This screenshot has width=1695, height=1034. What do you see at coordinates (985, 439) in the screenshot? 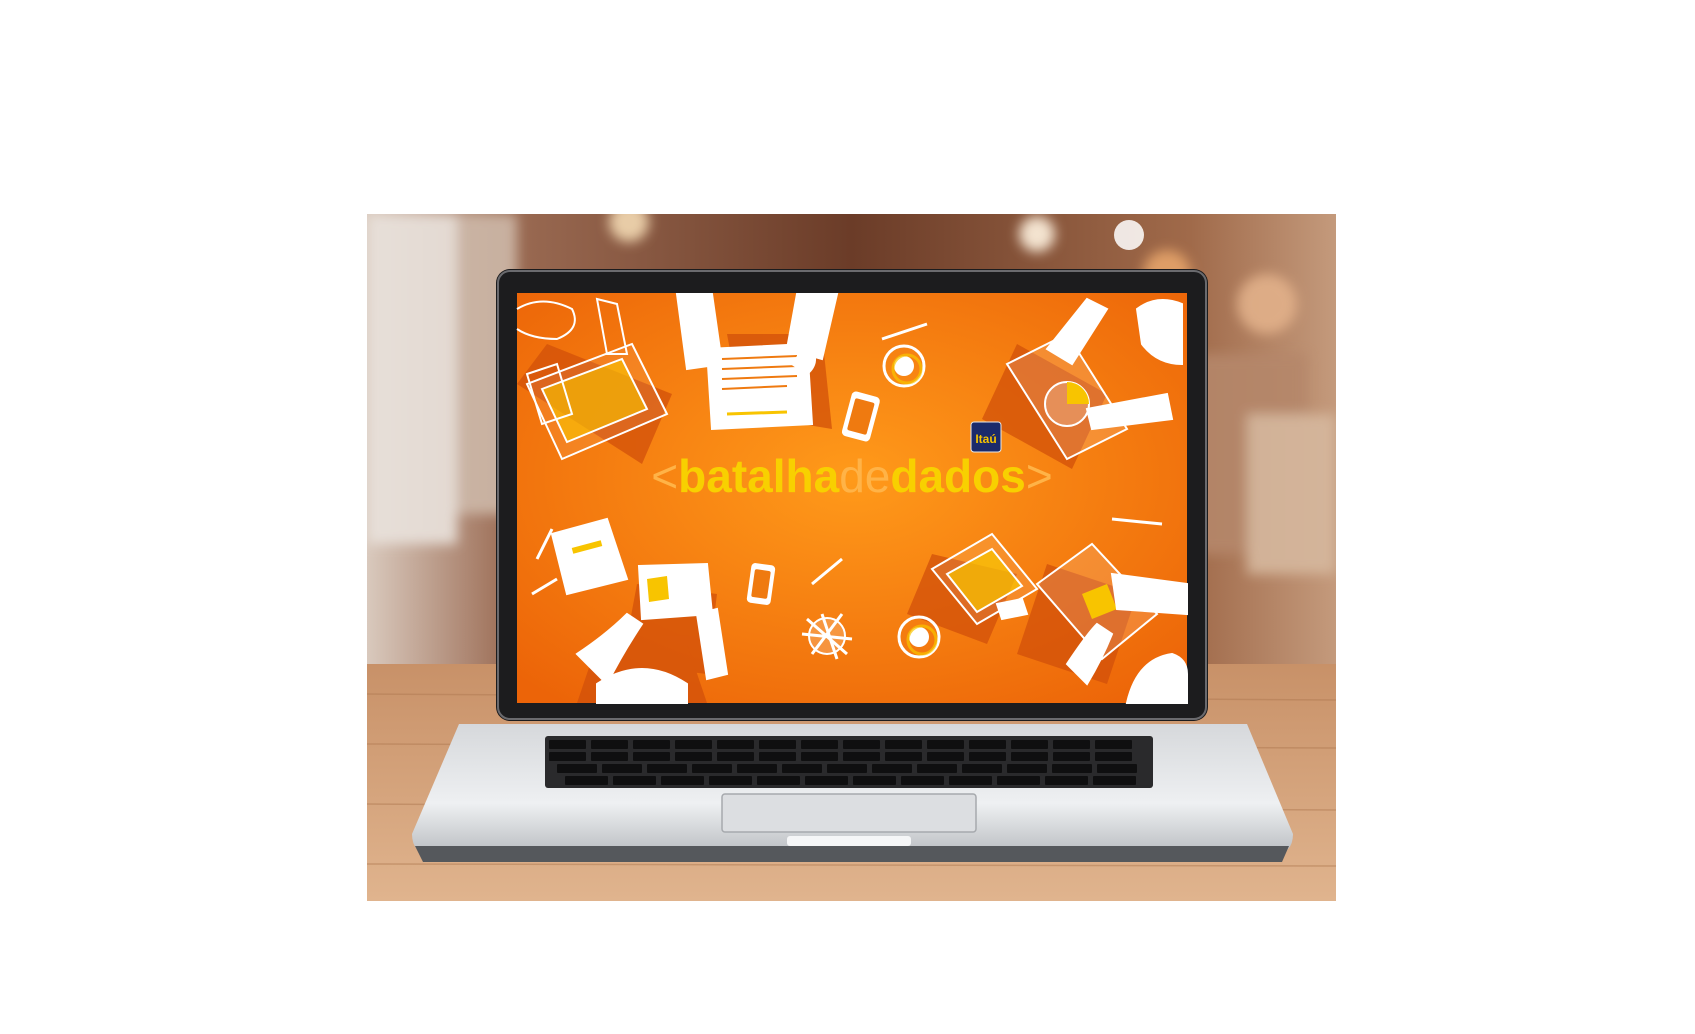
I see `itau-logo-text: Itaú` at bounding box center [985, 439].